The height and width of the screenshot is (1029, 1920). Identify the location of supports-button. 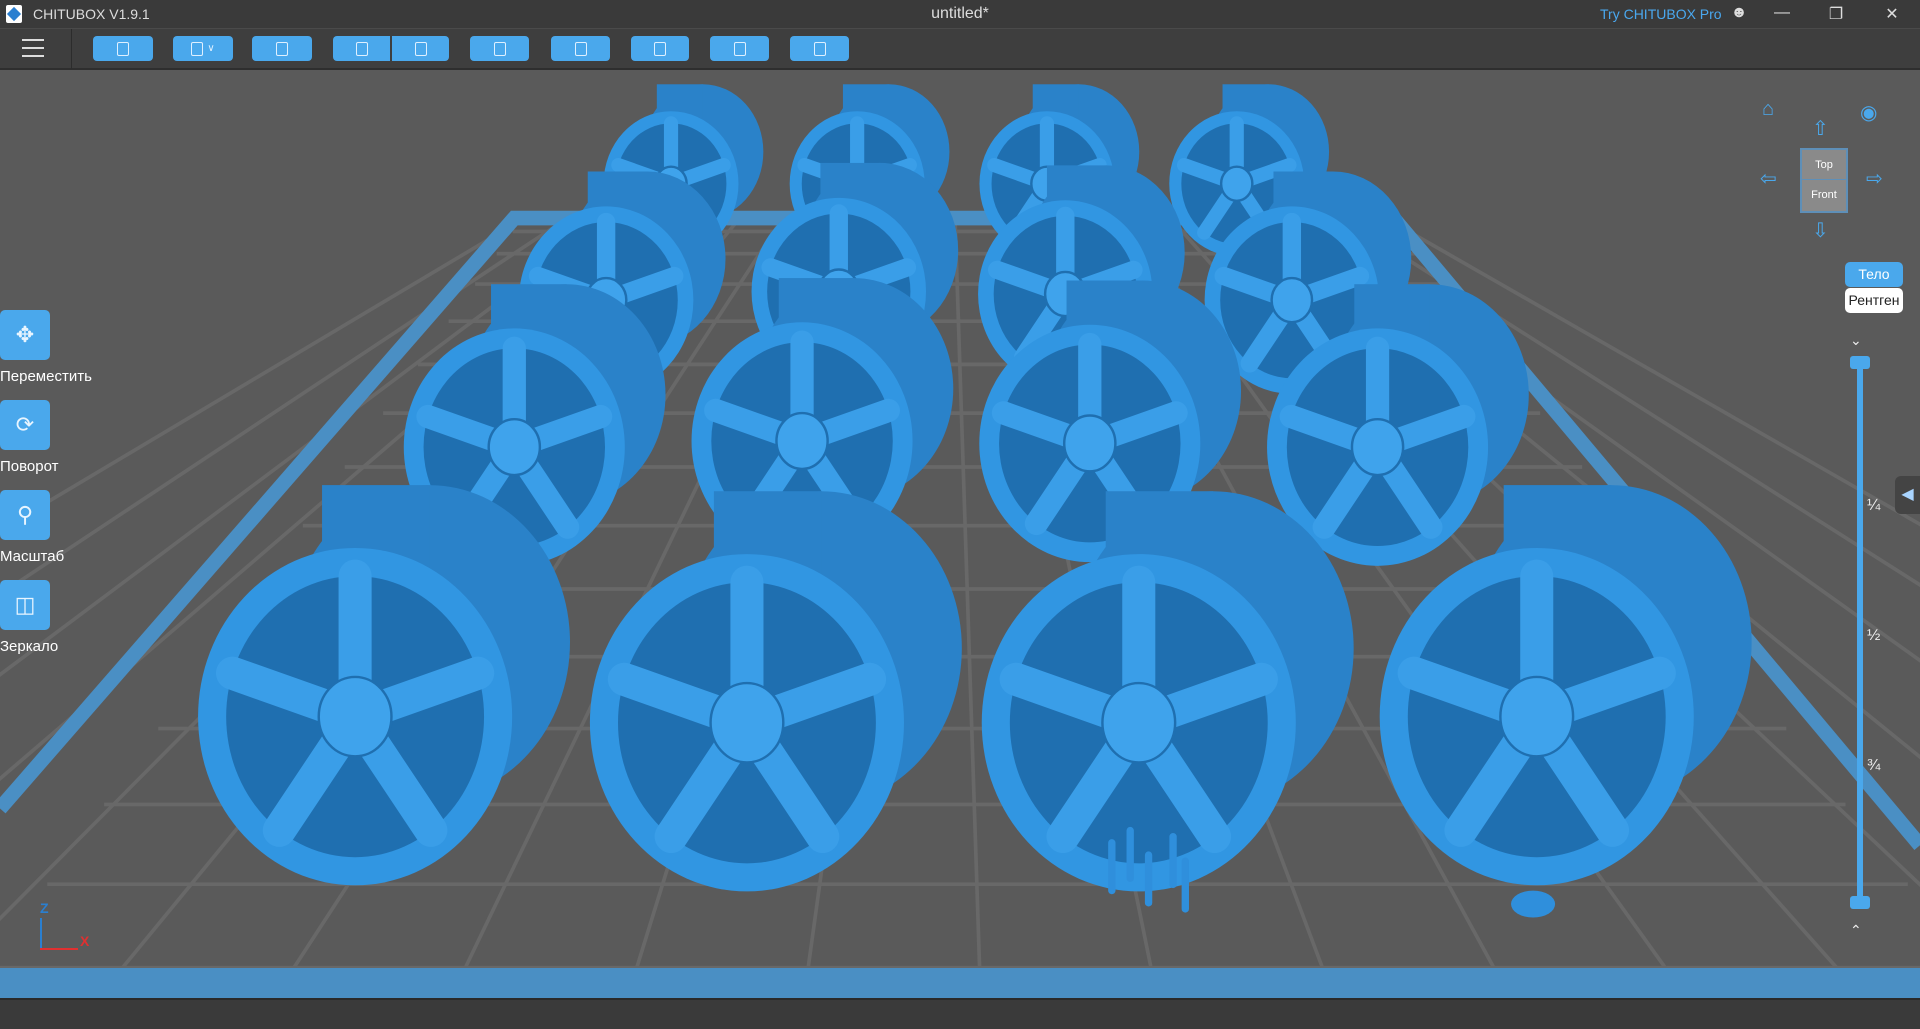
(580, 48).